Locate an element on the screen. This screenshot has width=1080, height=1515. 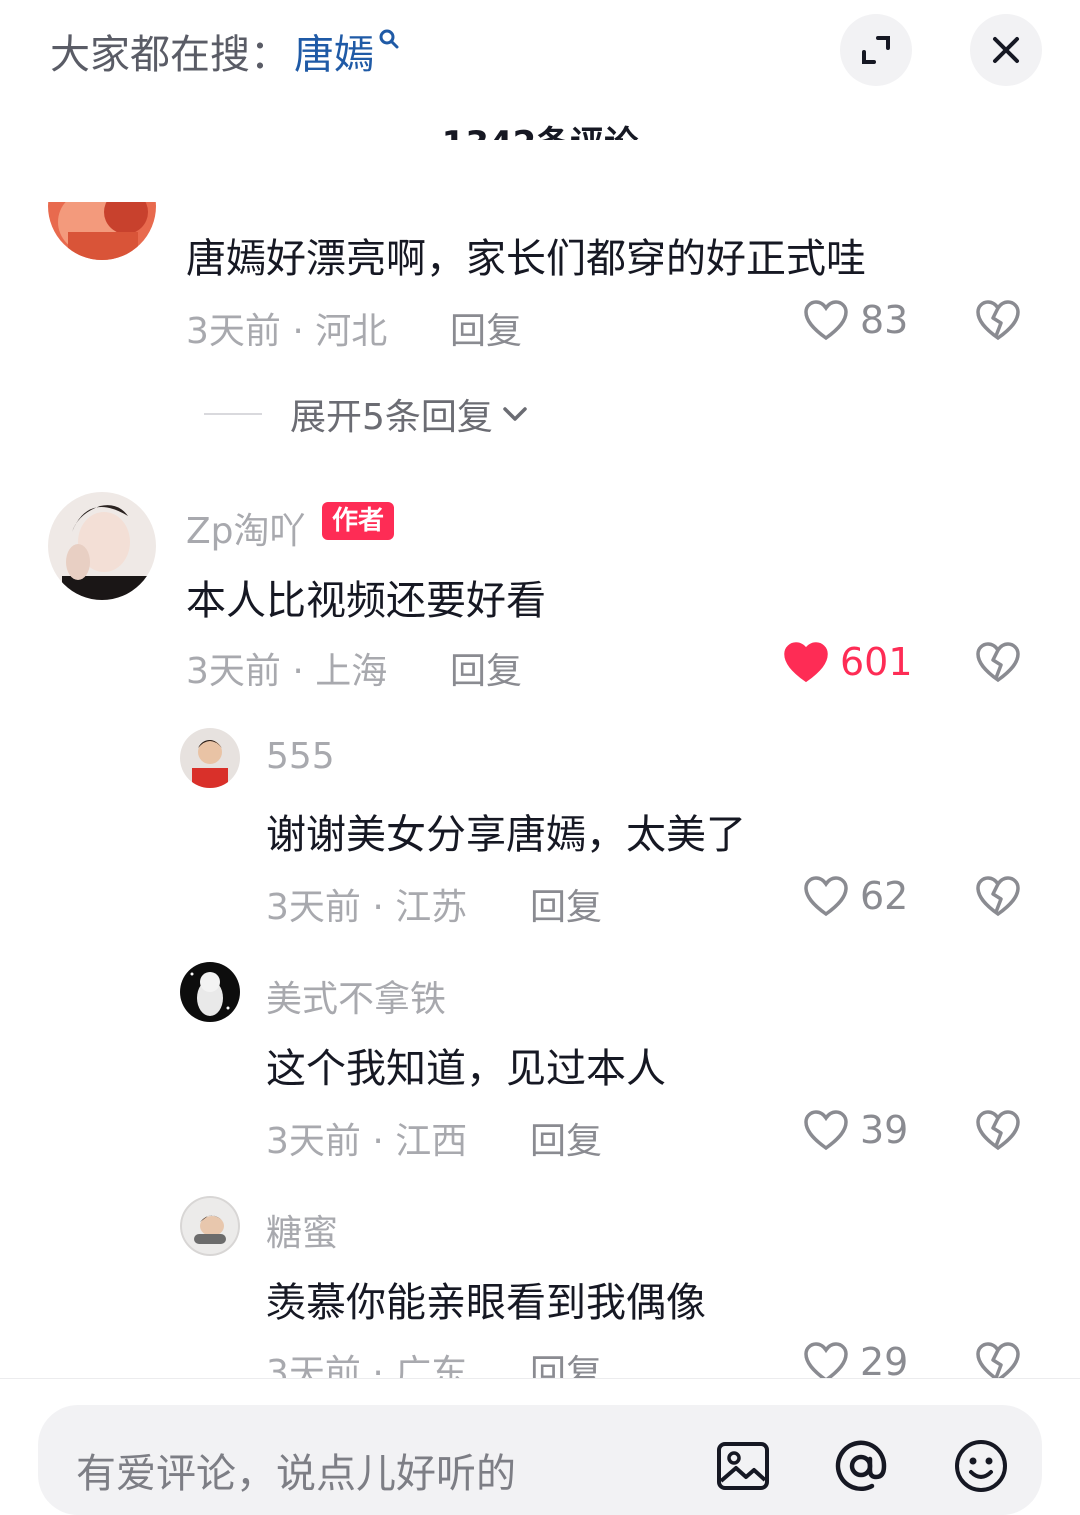
username: 美式不拿铁 is located at coordinates (356, 996).